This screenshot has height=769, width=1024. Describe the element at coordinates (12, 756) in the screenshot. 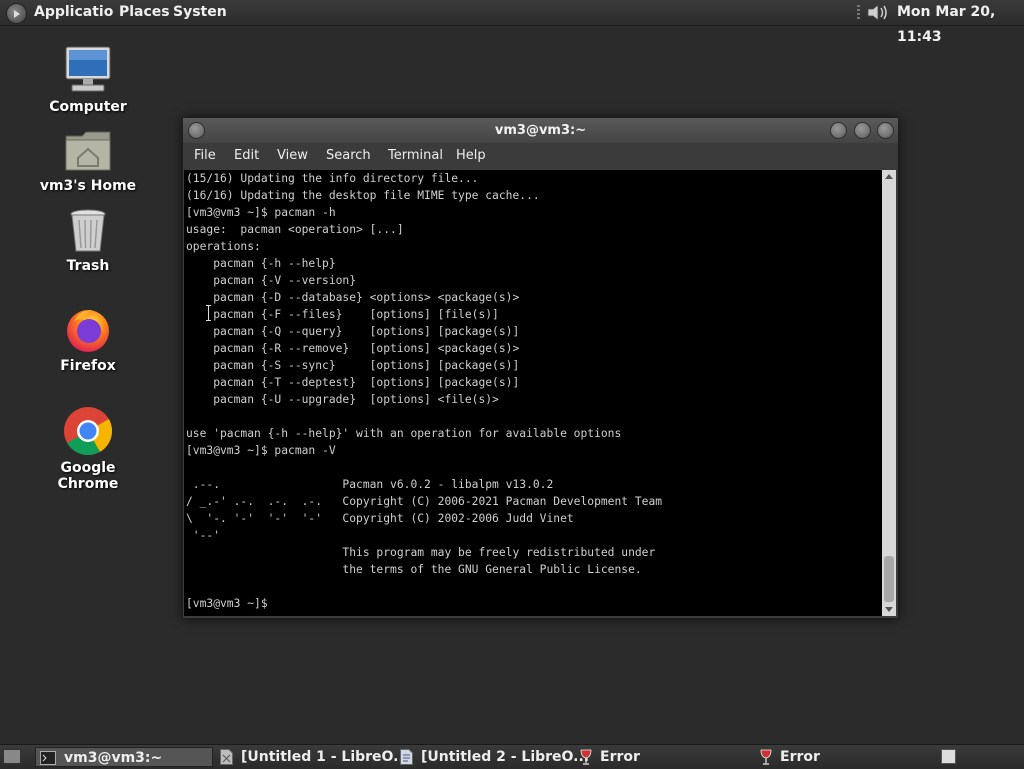

I see `show-desktop-icon` at that location.